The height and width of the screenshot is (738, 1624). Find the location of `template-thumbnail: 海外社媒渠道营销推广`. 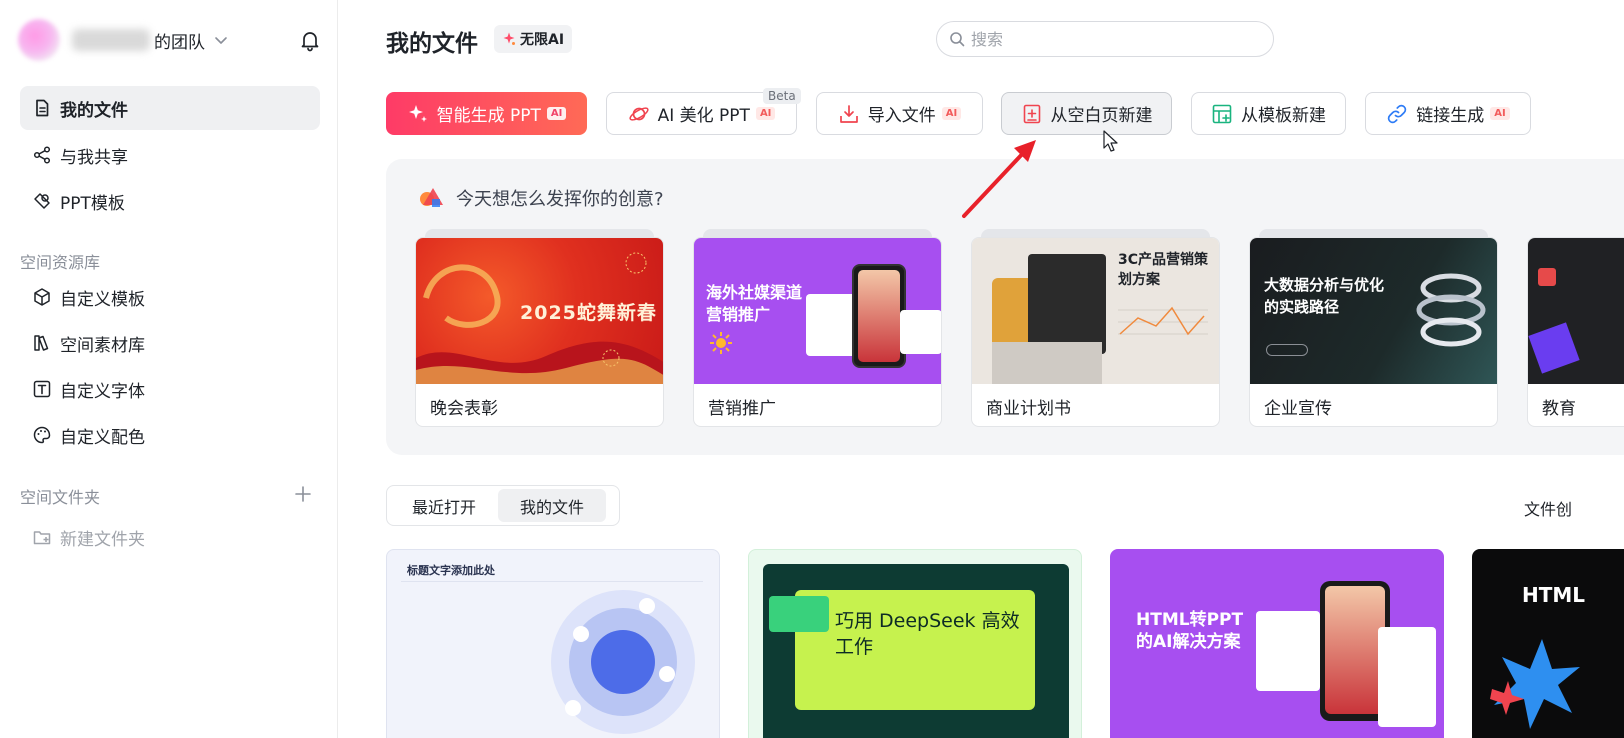

template-thumbnail: 海外社媒渠道营销推广 is located at coordinates (817, 311).